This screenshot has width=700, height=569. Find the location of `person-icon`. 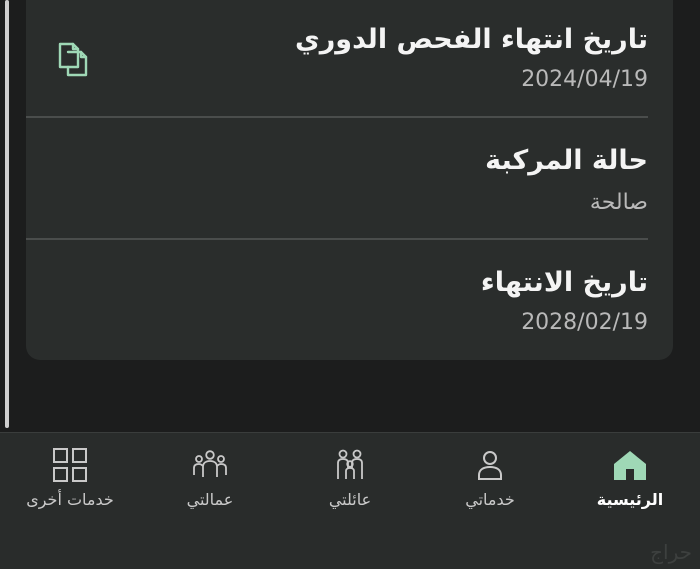

person-icon is located at coordinates (490, 465).